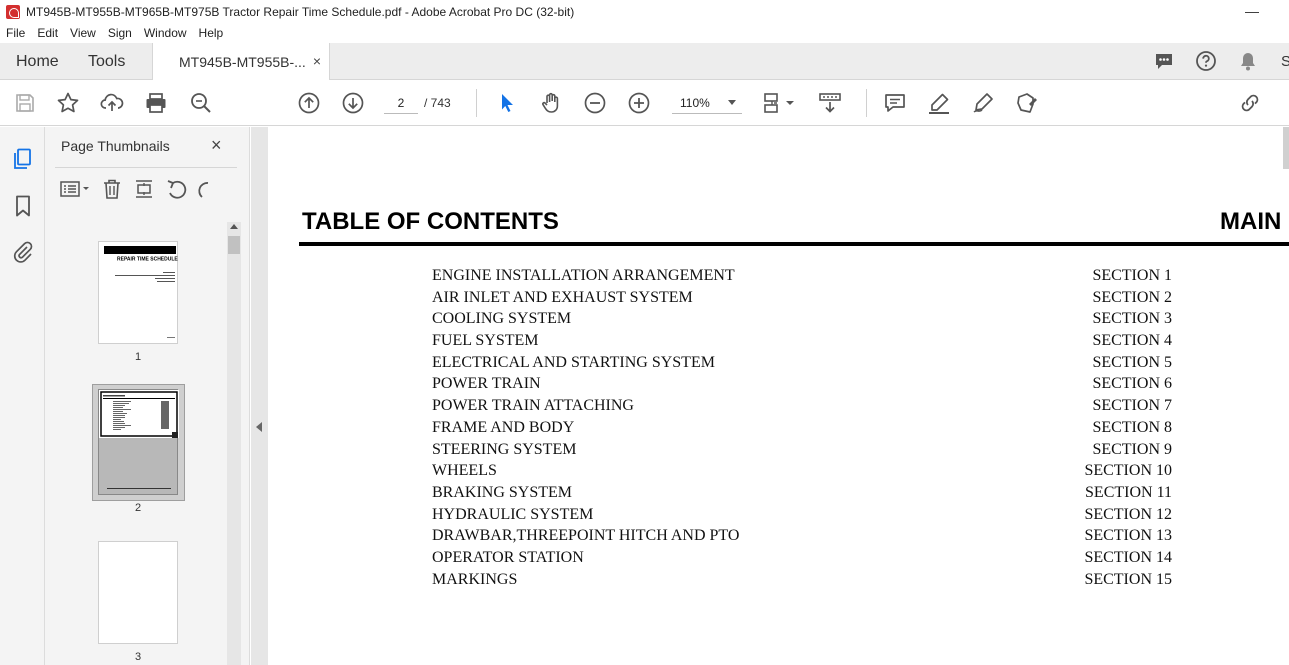  What do you see at coordinates (802, 321) in the screenshot?
I see `toc-entry: COOLING SYSTEM SECTION 3` at bounding box center [802, 321].